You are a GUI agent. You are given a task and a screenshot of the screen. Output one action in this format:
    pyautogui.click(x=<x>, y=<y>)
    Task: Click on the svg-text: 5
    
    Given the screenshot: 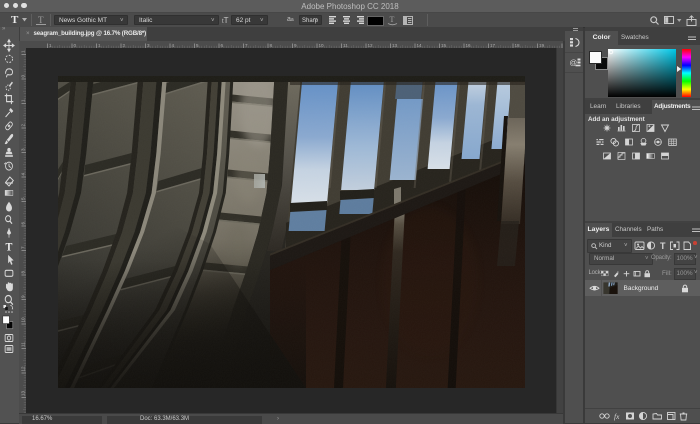 What is the action you would take?
    pyautogui.click(x=23, y=198)
    